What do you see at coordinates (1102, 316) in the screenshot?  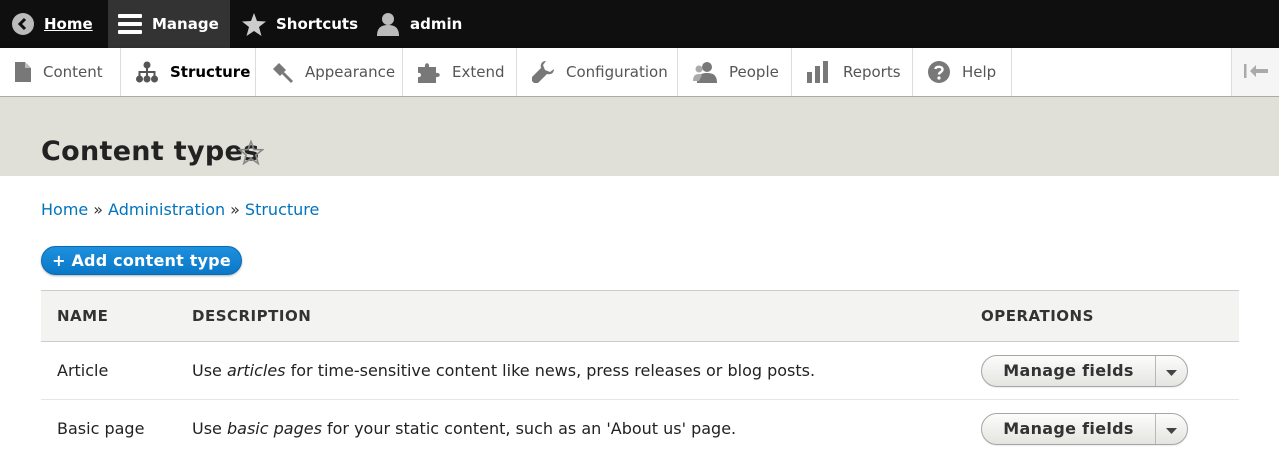 I see `column-header-operations: OPERATIONS` at bounding box center [1102, 316].